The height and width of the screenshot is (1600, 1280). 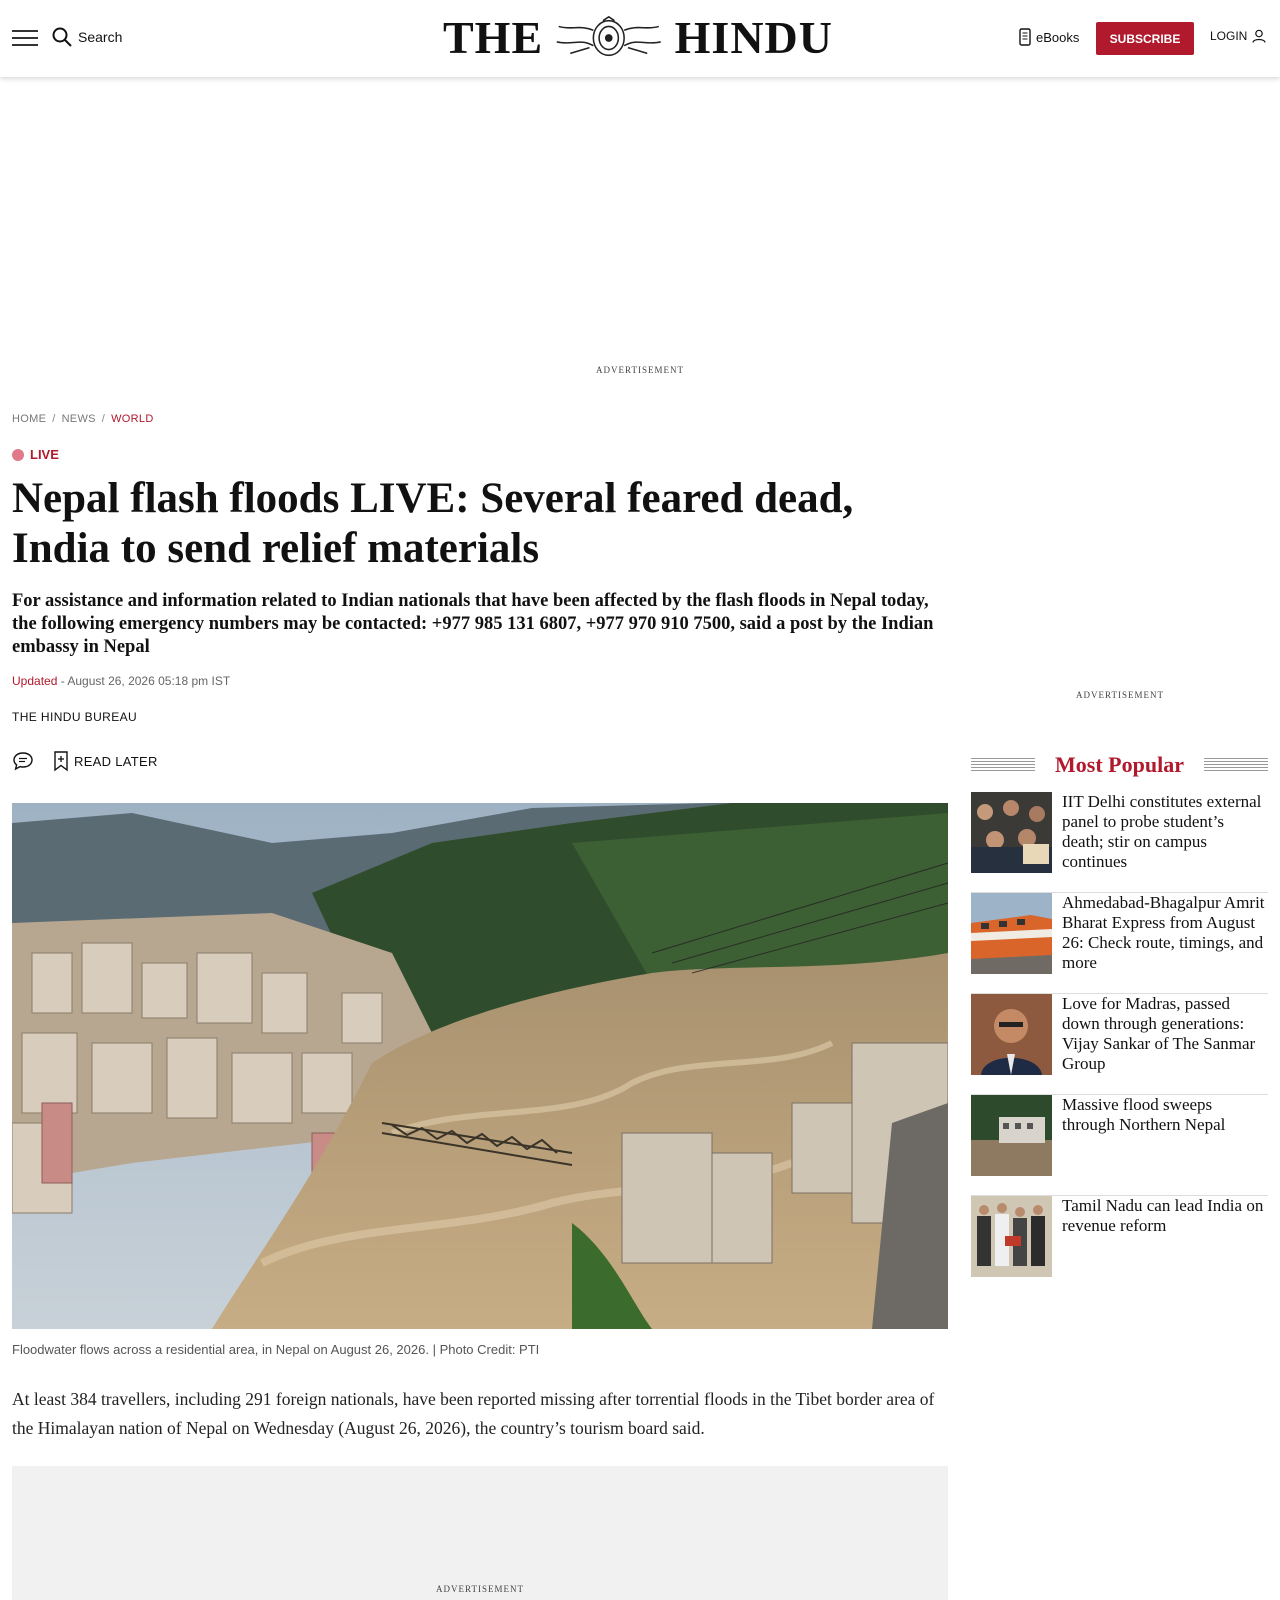 I want to click on live-badge: LIVE, so click(x=35, y=454).